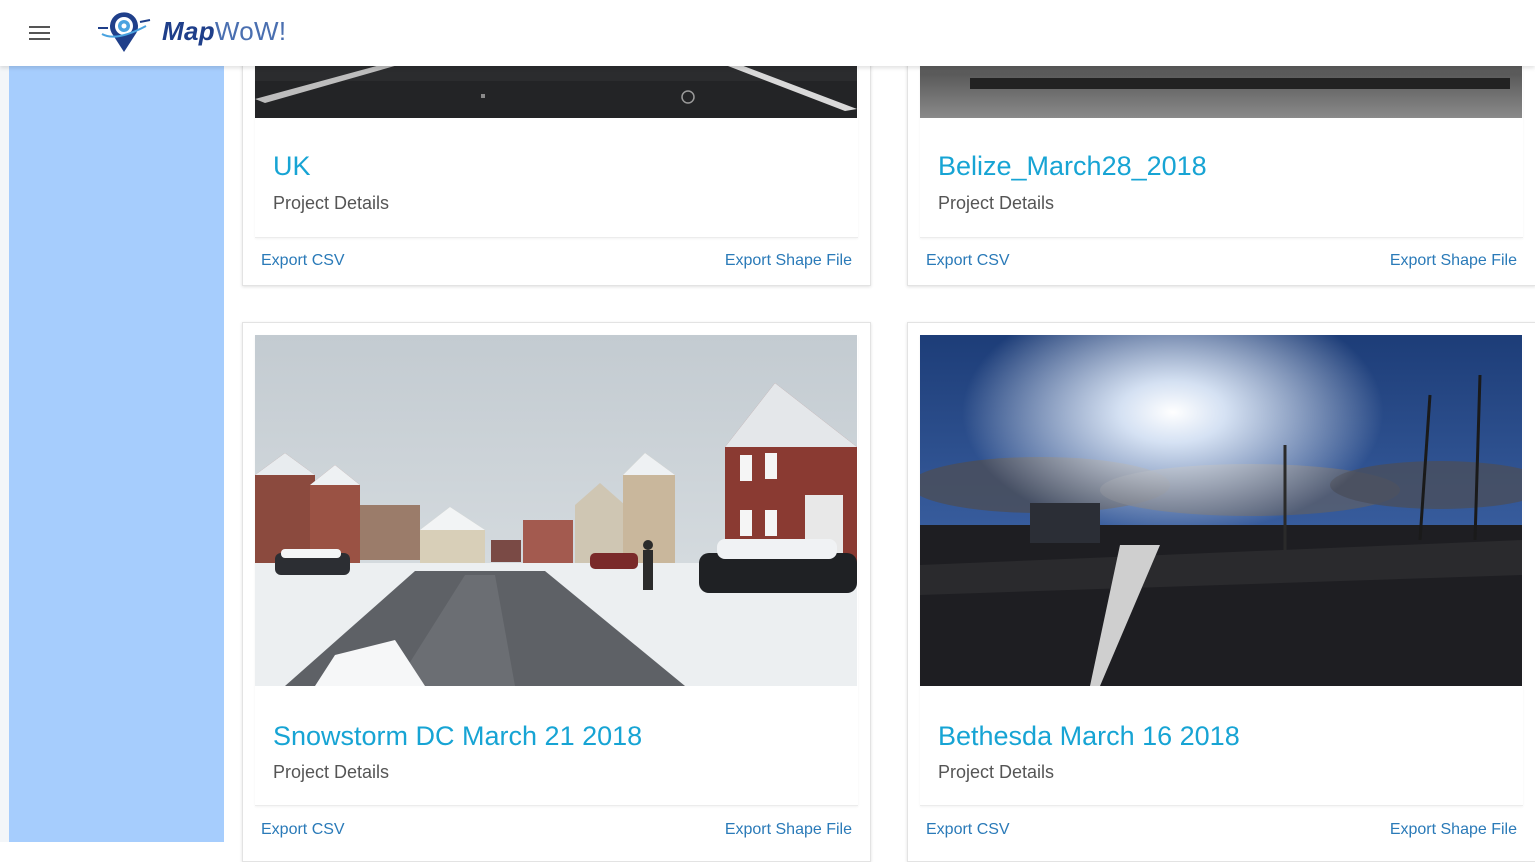 This screenshot has height=862, width=1535. Describe the element at coordinates (1072, 166) in the screenshot. I see `project-title: Belize_March28_2018` at that location.